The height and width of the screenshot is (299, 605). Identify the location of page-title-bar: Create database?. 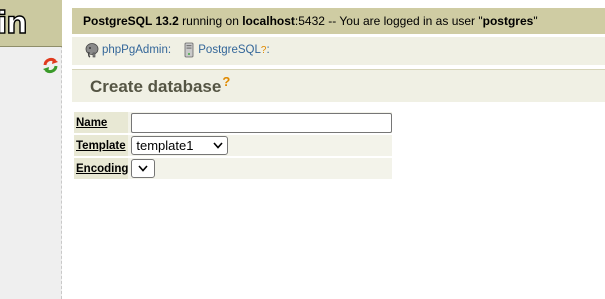
(338, 85).